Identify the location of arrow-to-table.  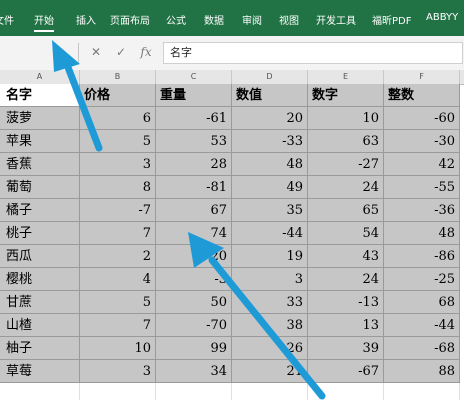
(267, 328).